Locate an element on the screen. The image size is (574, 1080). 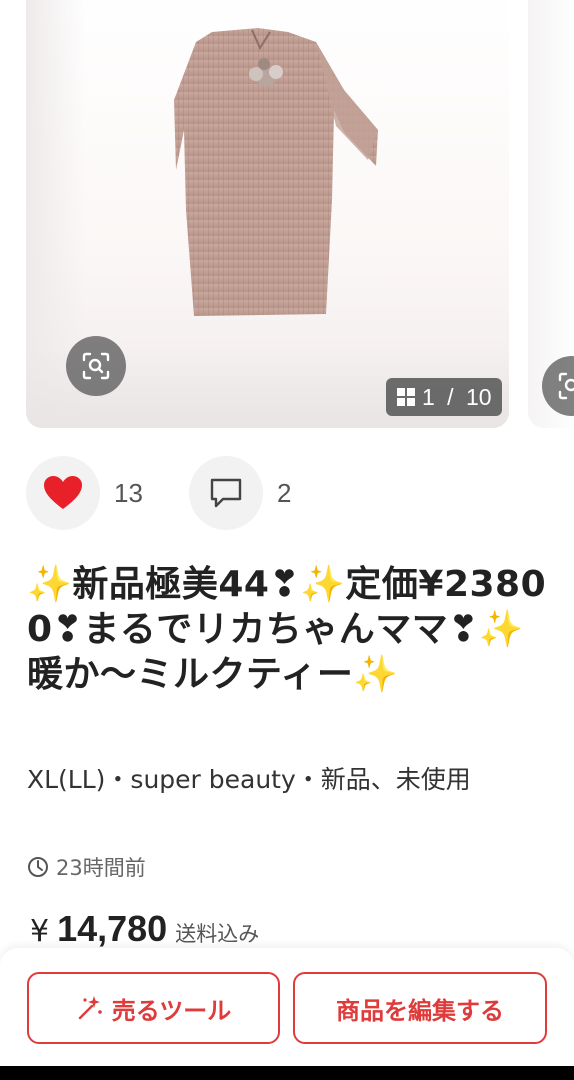
price-value: 14,780 is located at coordinates (112, 928).